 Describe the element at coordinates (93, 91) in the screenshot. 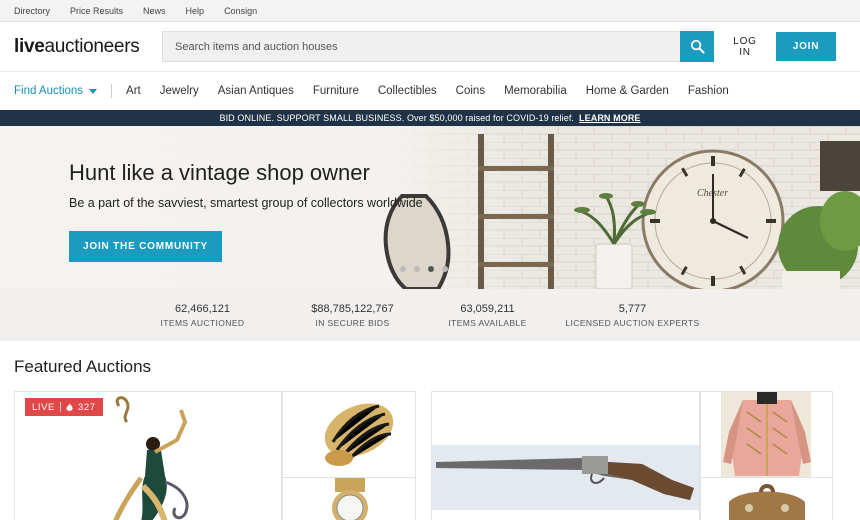

I see `caret-down-icon` at that location.